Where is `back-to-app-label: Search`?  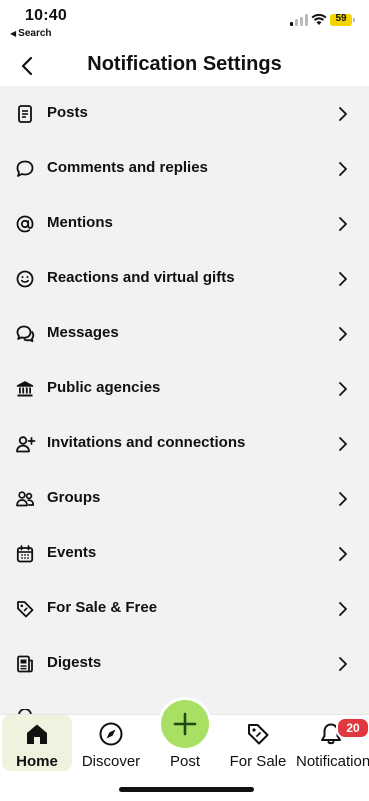
back-to-app-label: Search is located at coordinates (35, 33).